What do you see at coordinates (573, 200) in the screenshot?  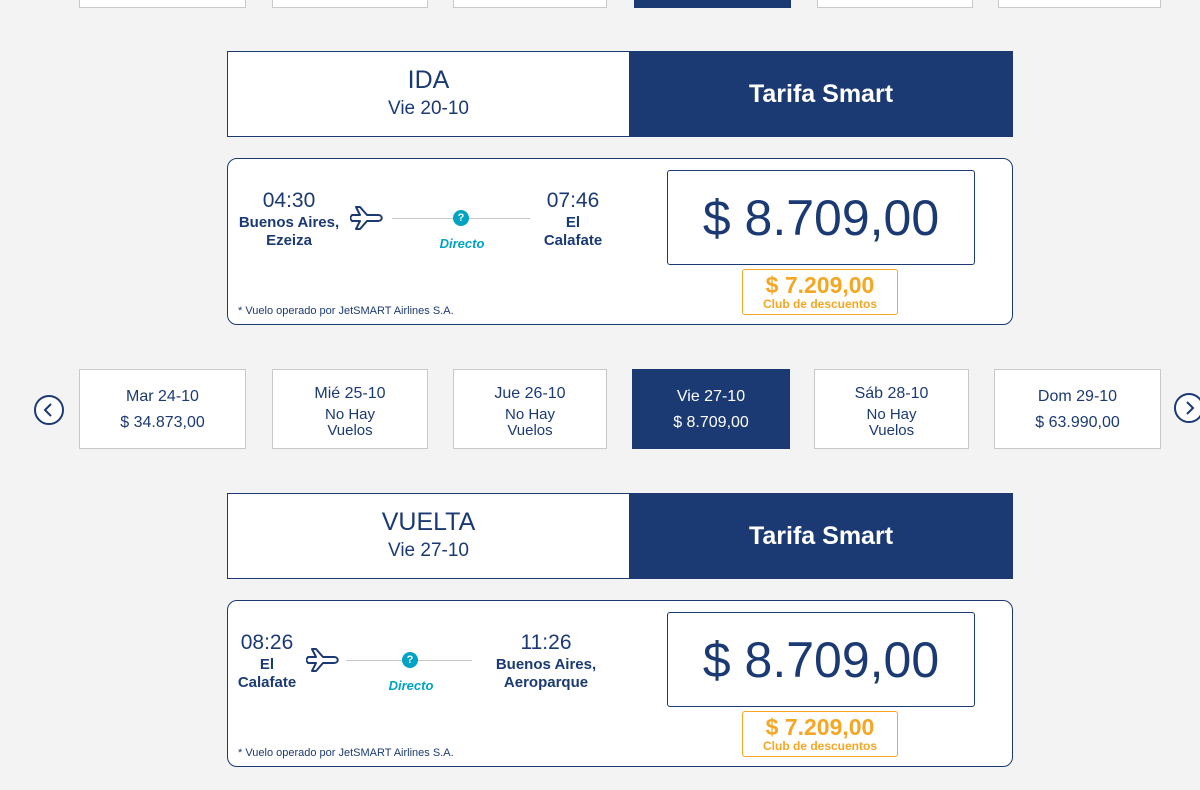 I see `outbound-arrive-time: 07:46` at bounding box center [573, 200].